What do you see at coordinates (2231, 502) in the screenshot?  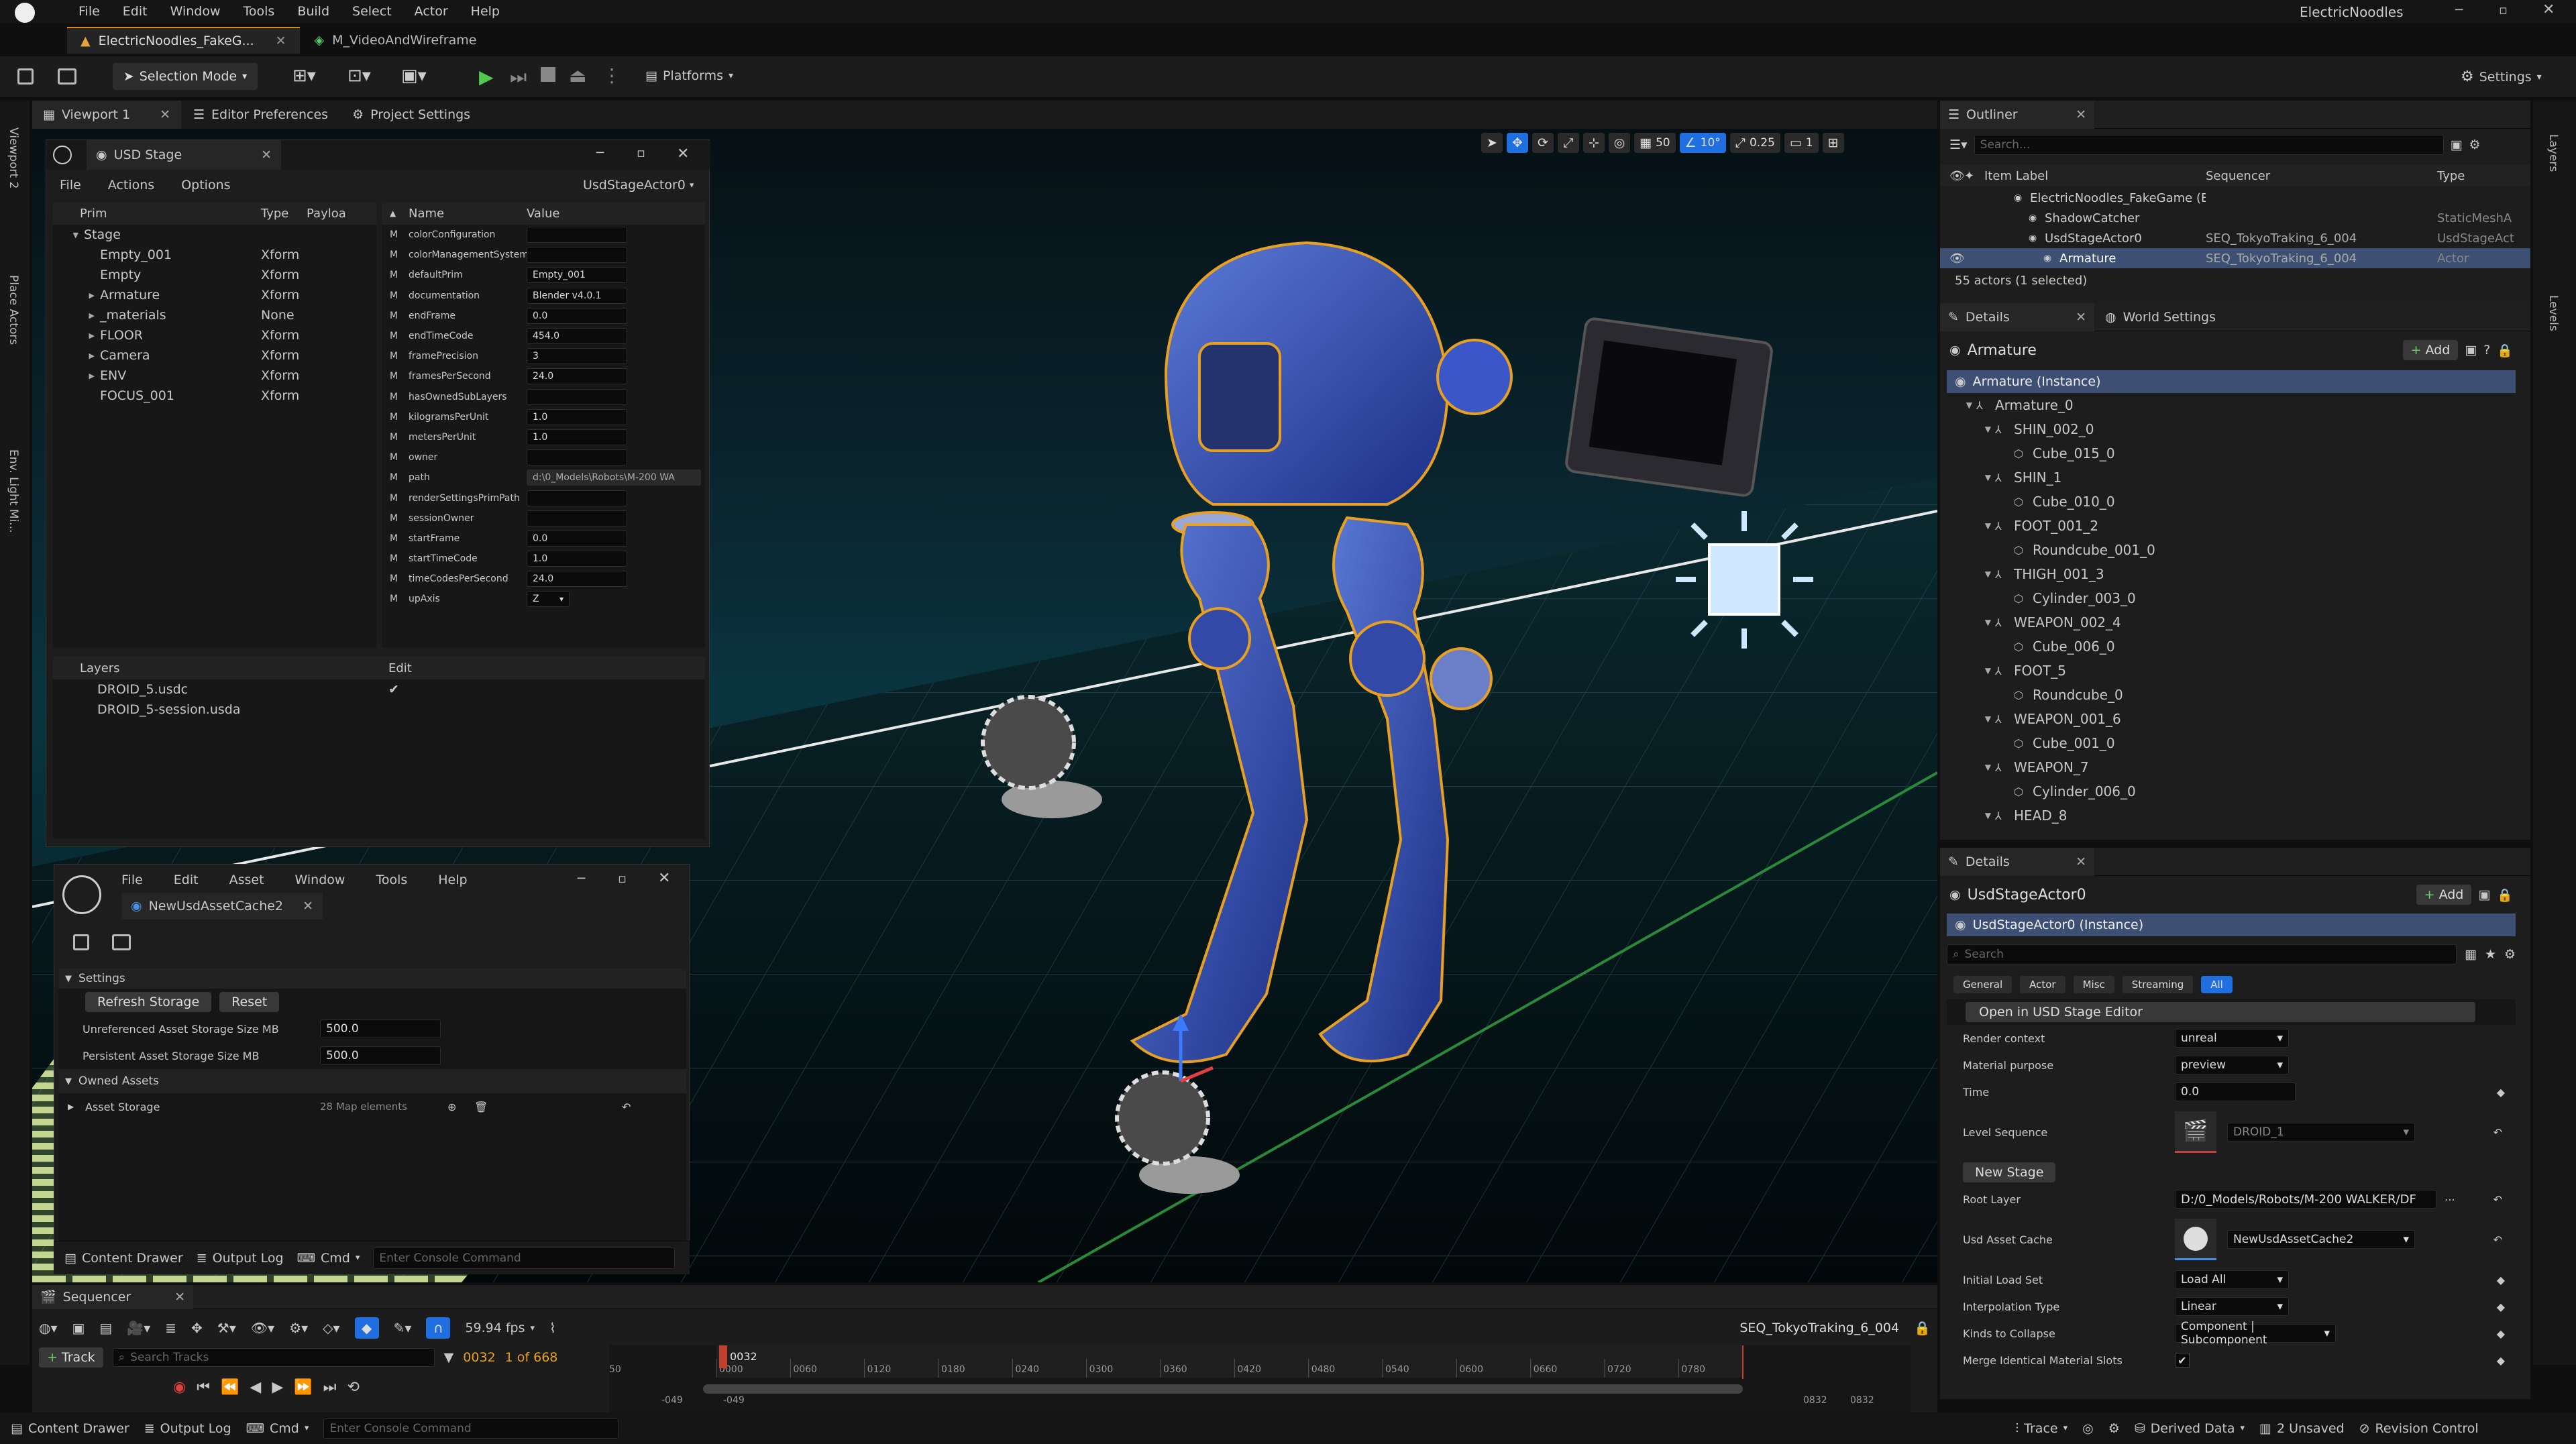 I see `component-row: ⬡ Cube_010_0` at bounding box center [2231, 502].